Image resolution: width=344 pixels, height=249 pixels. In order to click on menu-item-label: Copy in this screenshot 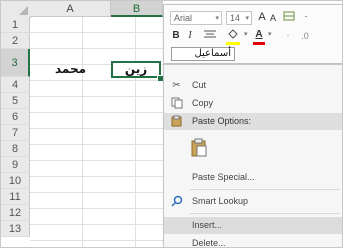, I will do `click(203, 103)`.